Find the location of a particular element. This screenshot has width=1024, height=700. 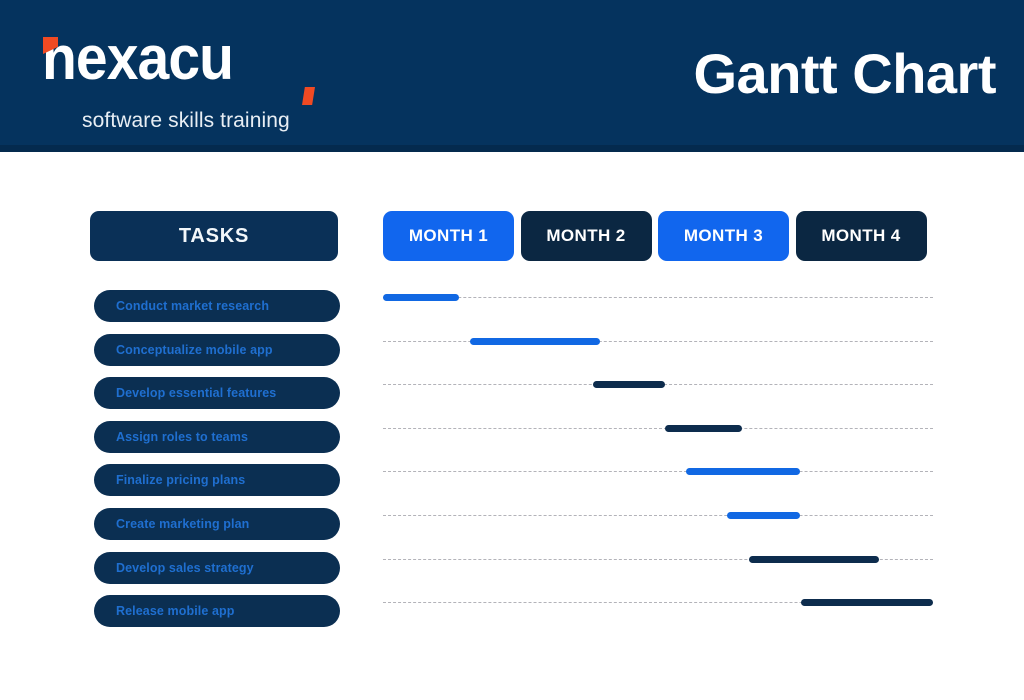

task-pill-label: Develop sales strategy is located at coordinates (185, 567).